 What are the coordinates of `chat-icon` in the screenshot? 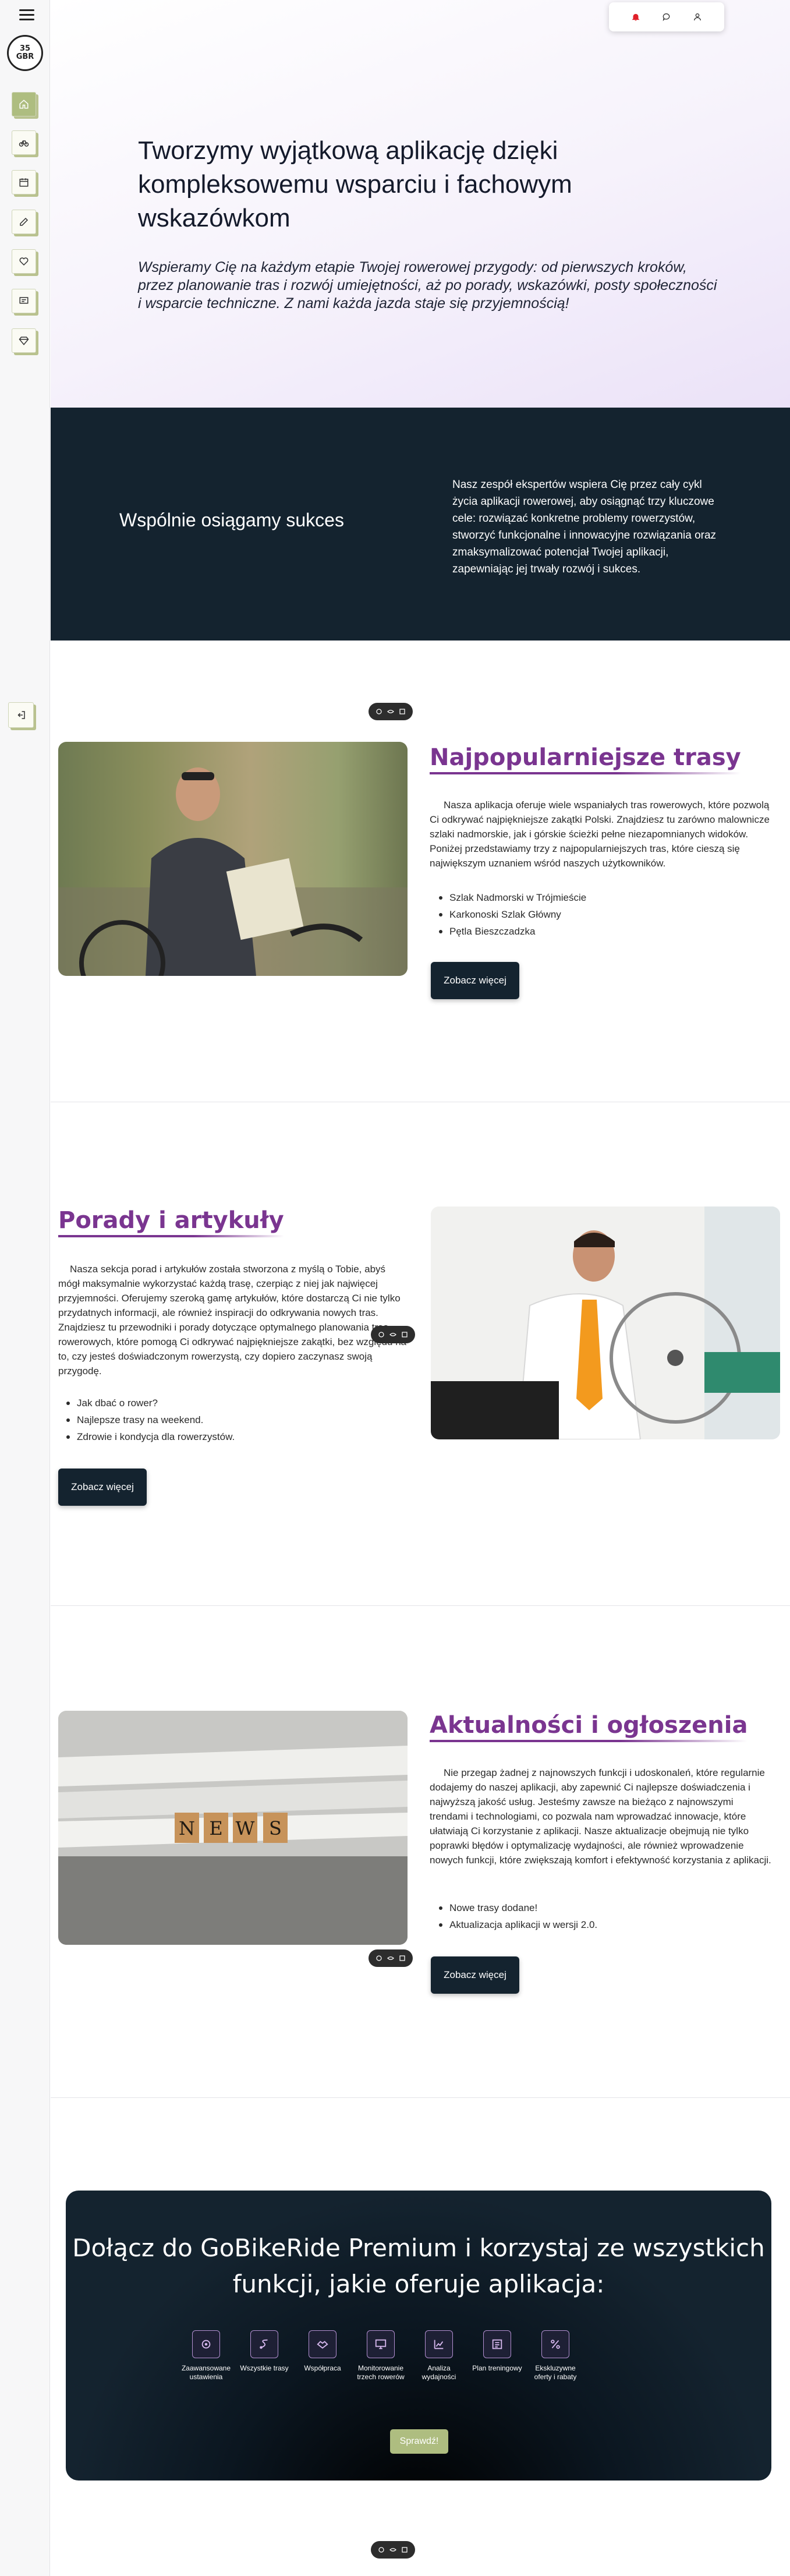 It's located at (666, 17).